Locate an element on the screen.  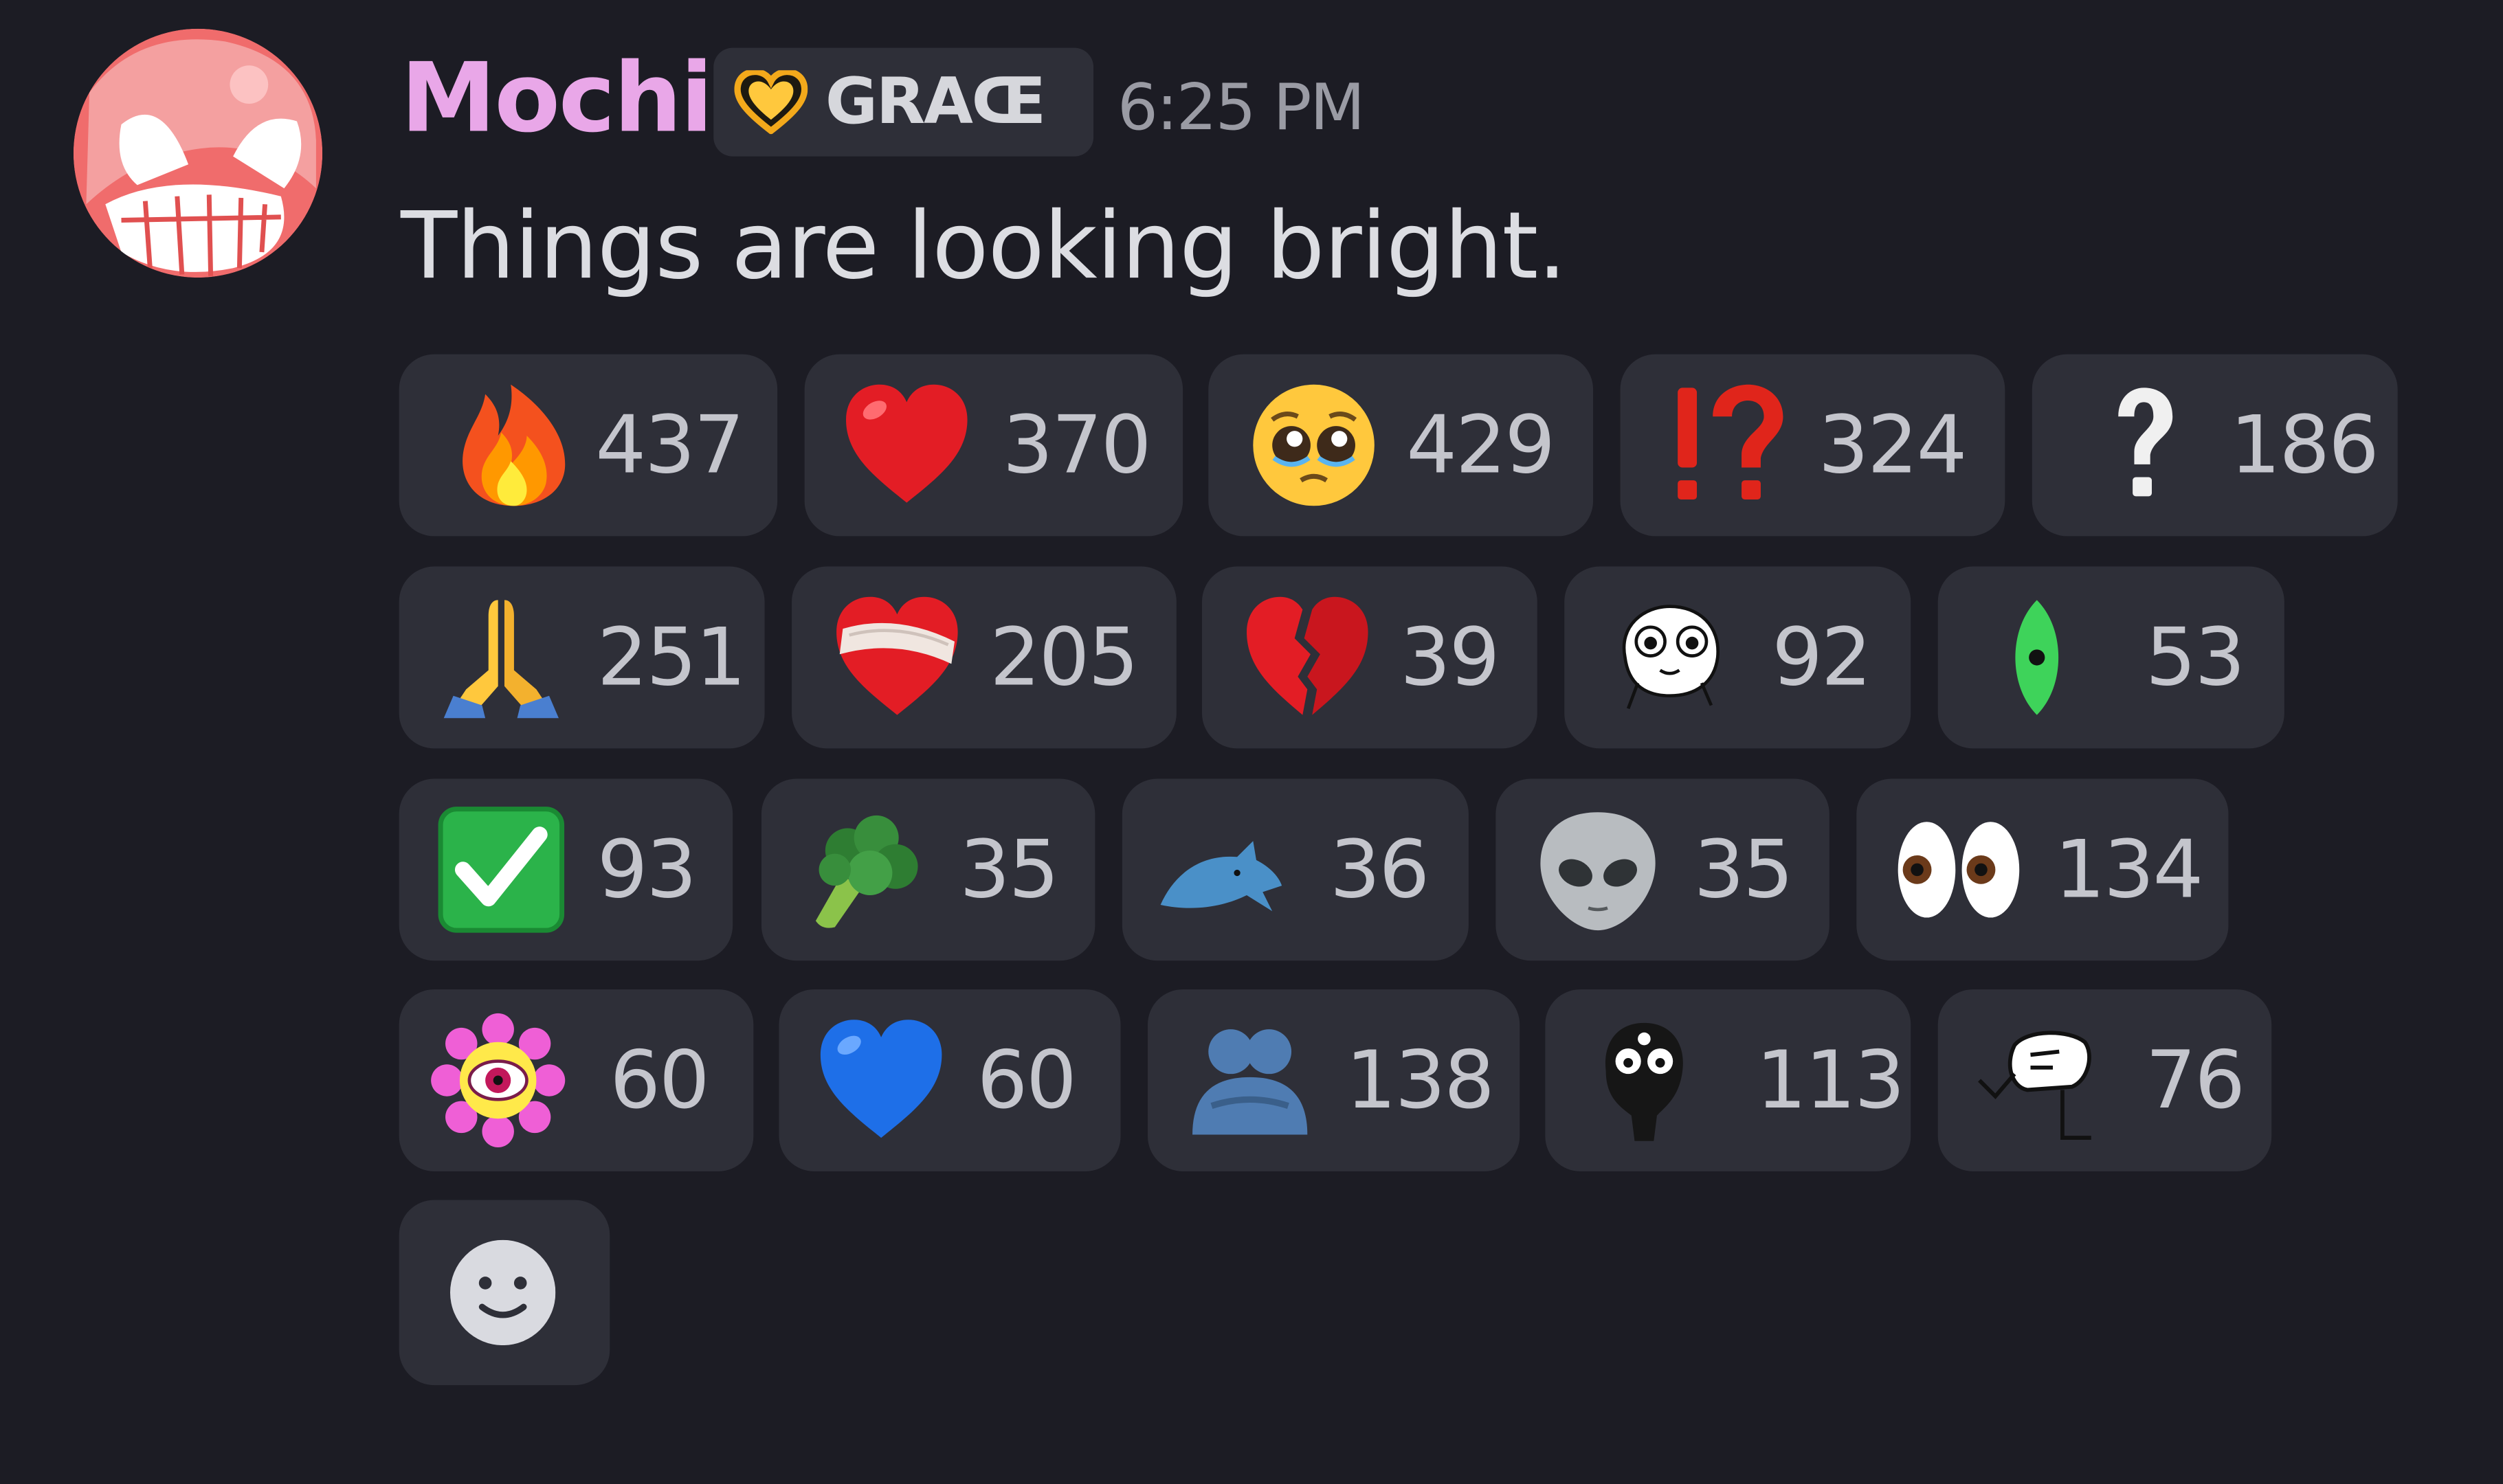
blue-heart-icon is located at coordinates (881, 1081).